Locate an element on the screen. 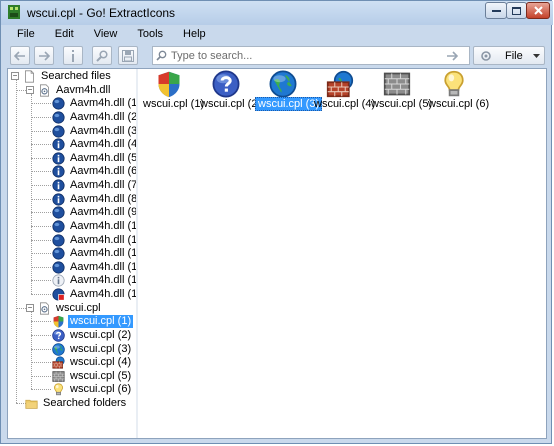 The height and width of the screenshot is (446, 554). chevron-down-icon is located at coordinates (536, 56).